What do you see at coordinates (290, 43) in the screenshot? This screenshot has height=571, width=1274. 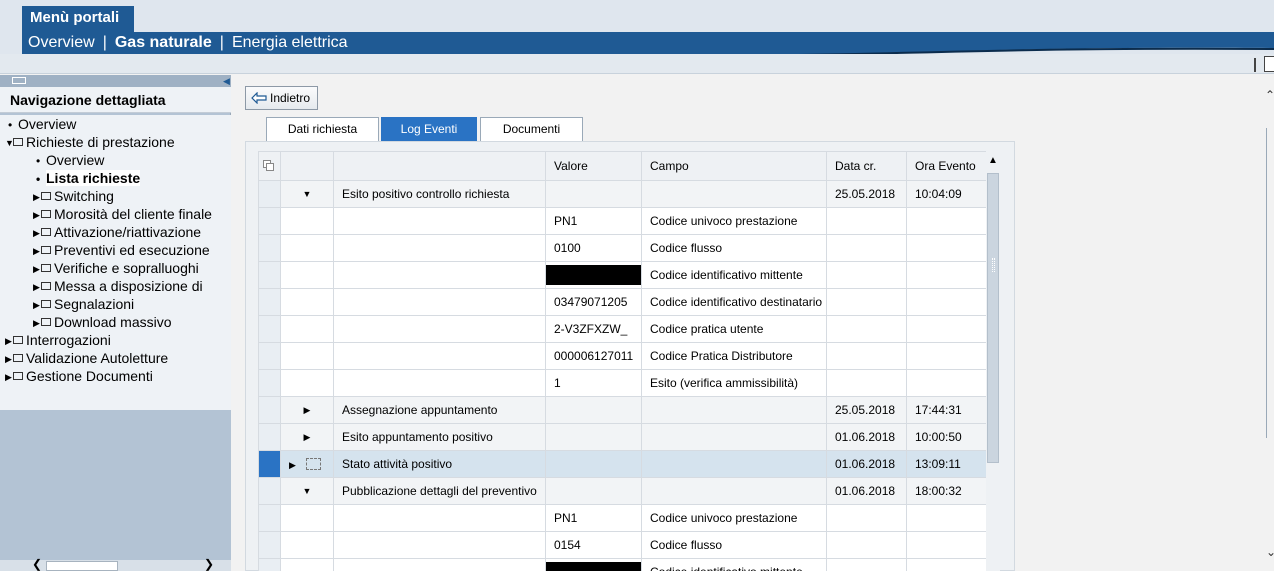 I see `top-nav-energia-elettrica: Energia elettrica` at bounding box center [290, 43].